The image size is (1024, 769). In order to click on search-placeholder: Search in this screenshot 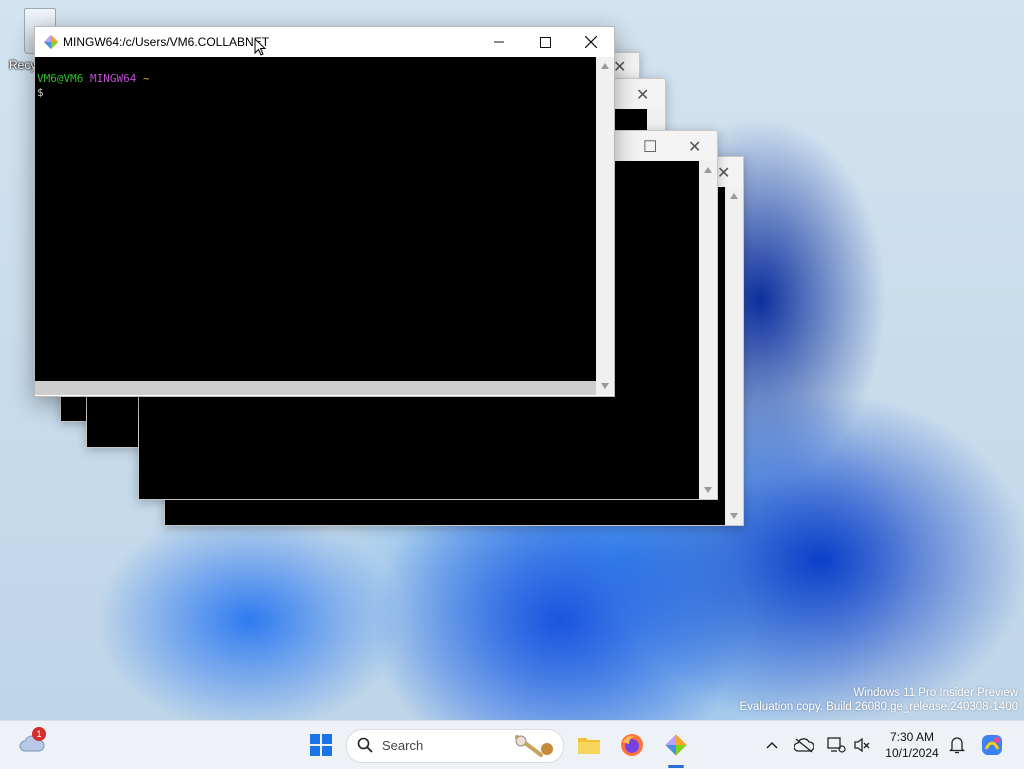, I will do `click(403, 745)`.